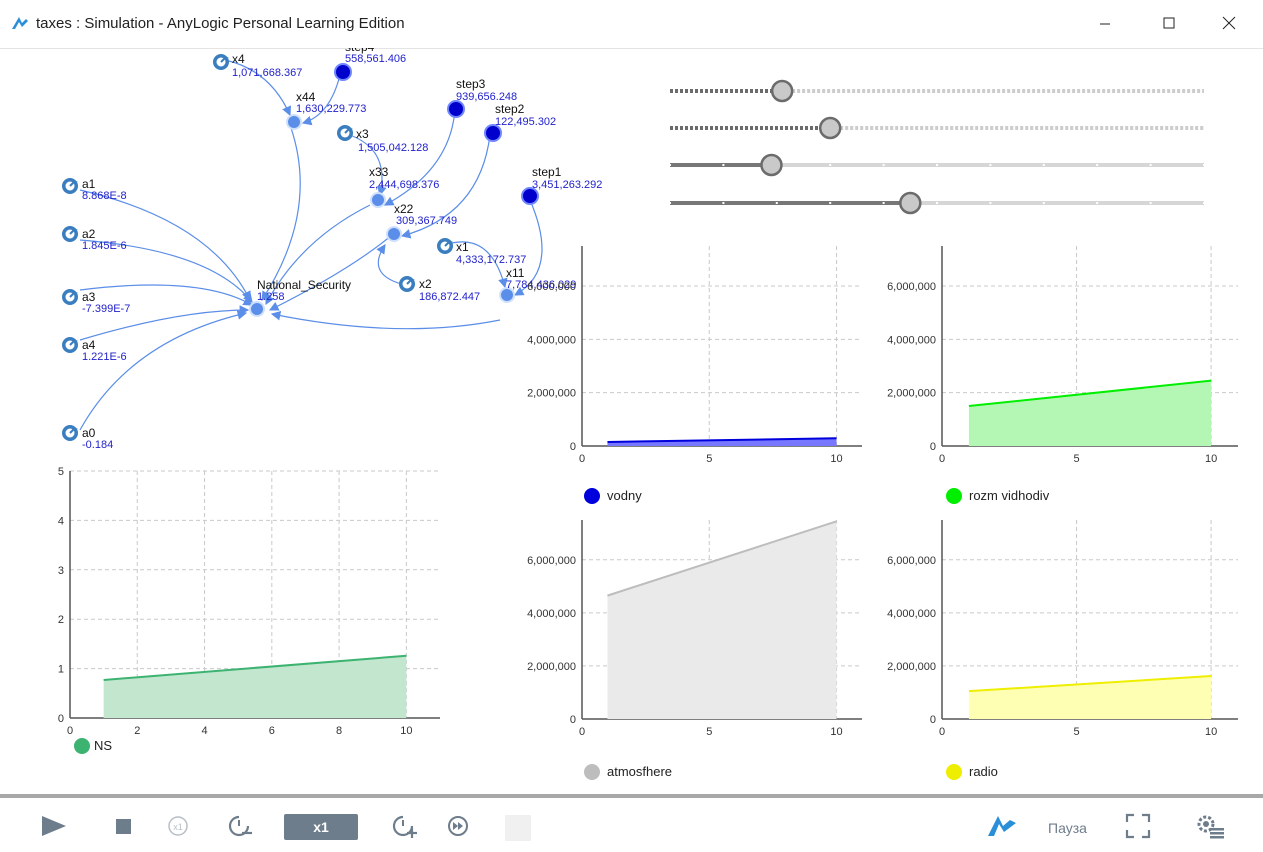  Describe the element at coordinates (1062, 650) in the screenshot. I see `chart-radio: 0 2,000,000 4,000,000 6,000,000 0 5 10 radio` at that location.